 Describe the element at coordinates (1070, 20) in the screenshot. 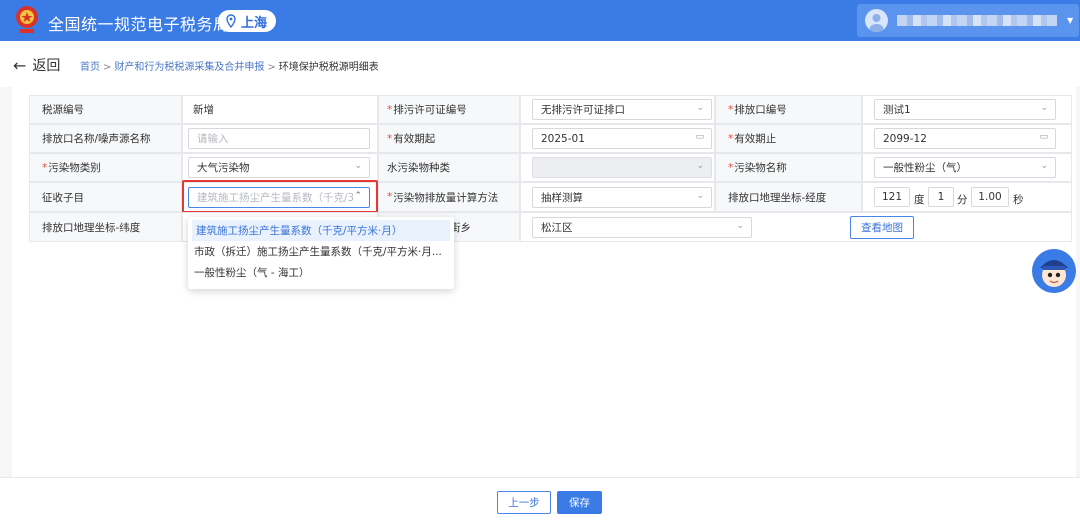

I see `caret-down-icon: ▼` at that location.